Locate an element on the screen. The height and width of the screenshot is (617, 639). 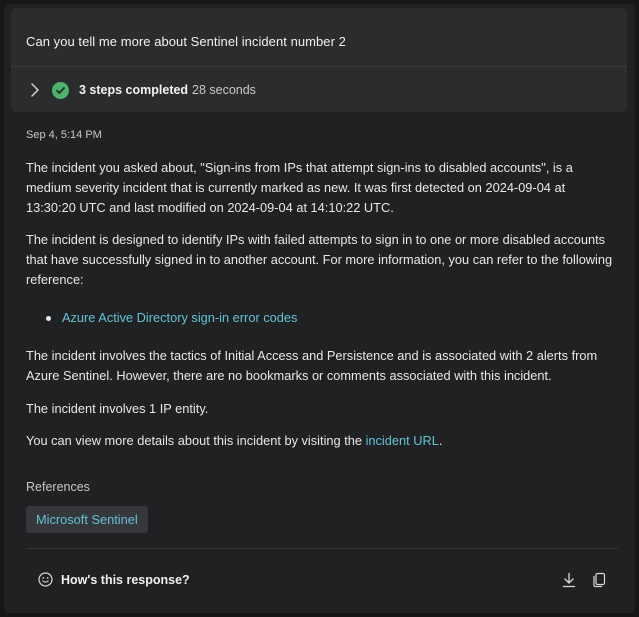
response-paragraph: The incident involves 1 IP entity. is located at coordinates (117, 408).